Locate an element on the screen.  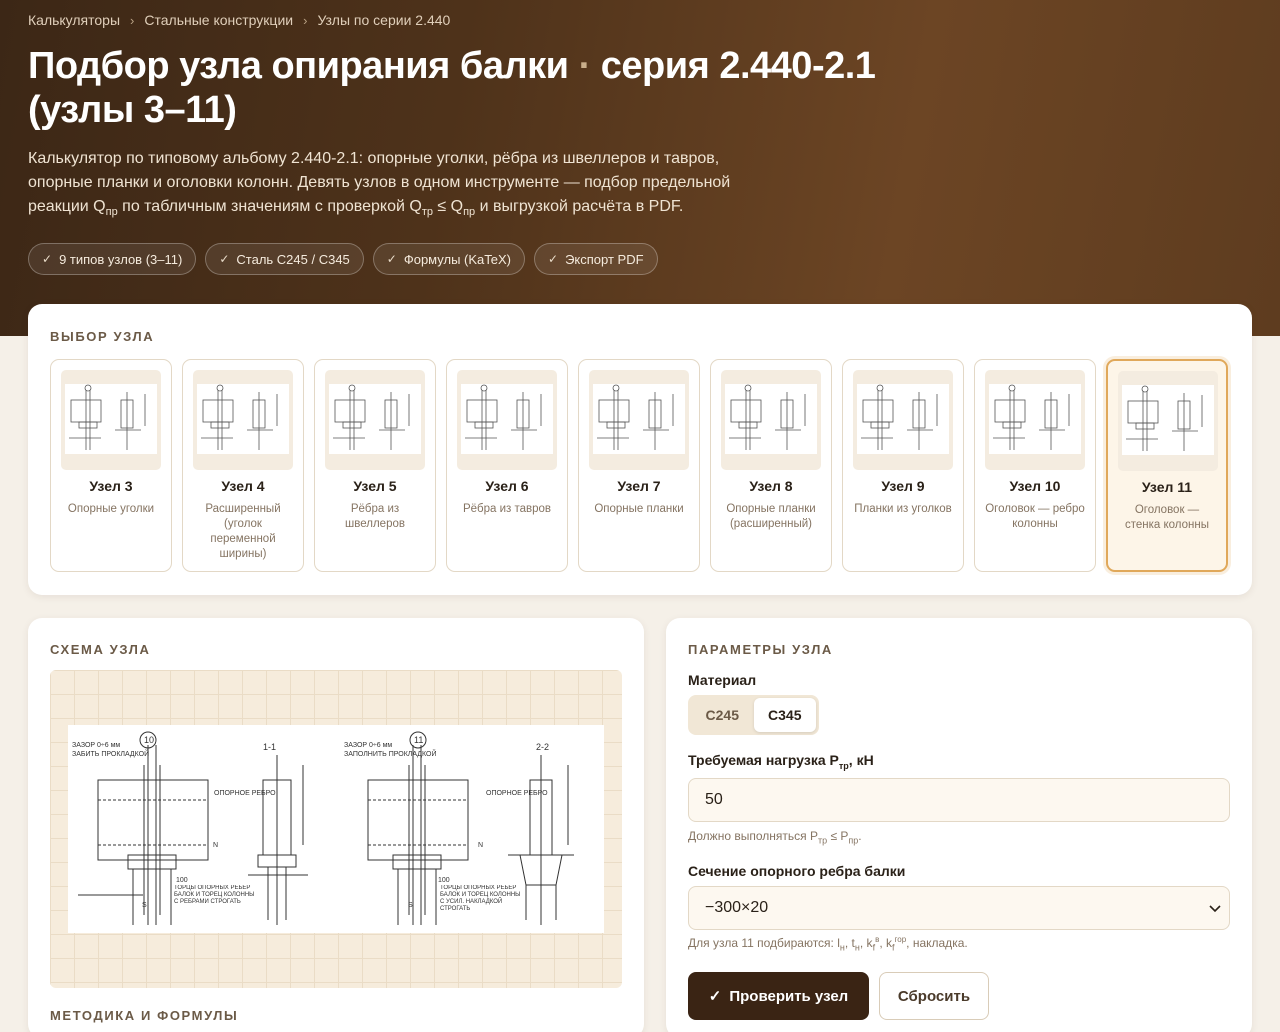
load-label-text: Требуемая нагрузка P is located at coordinates (763, 760).